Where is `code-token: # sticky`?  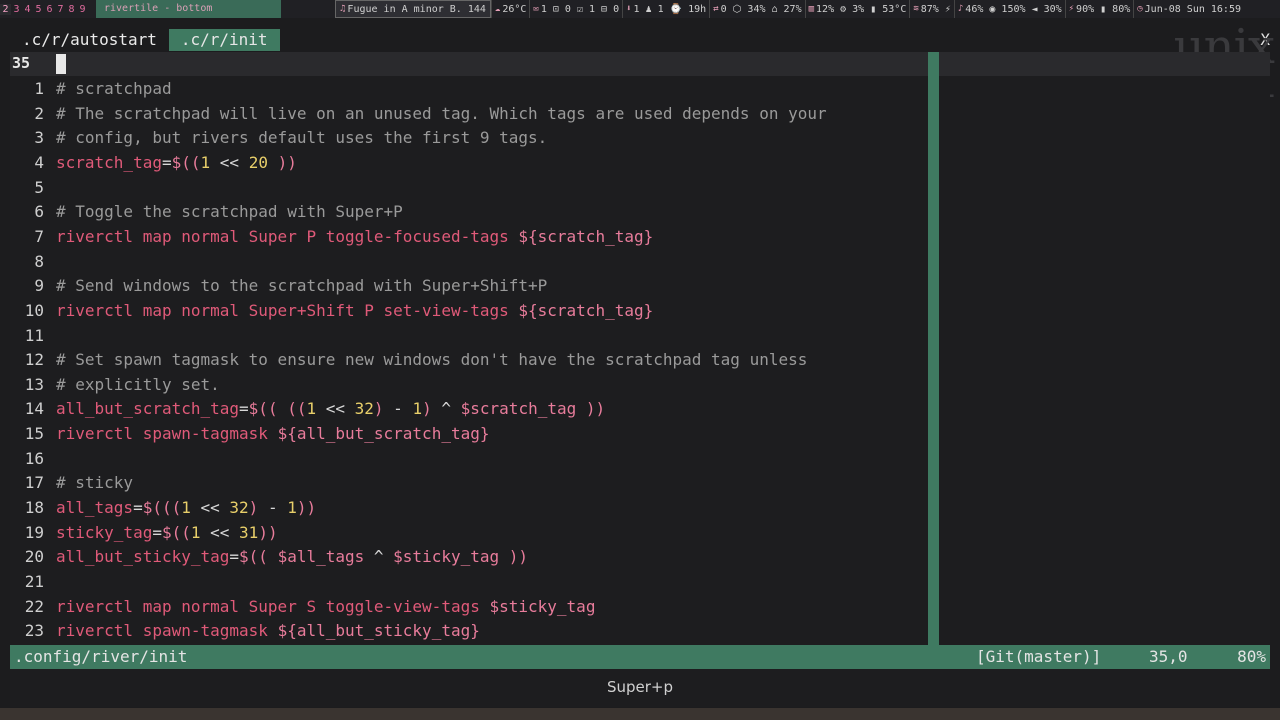 code-token: # sticky is located at coordinates (95, 483).